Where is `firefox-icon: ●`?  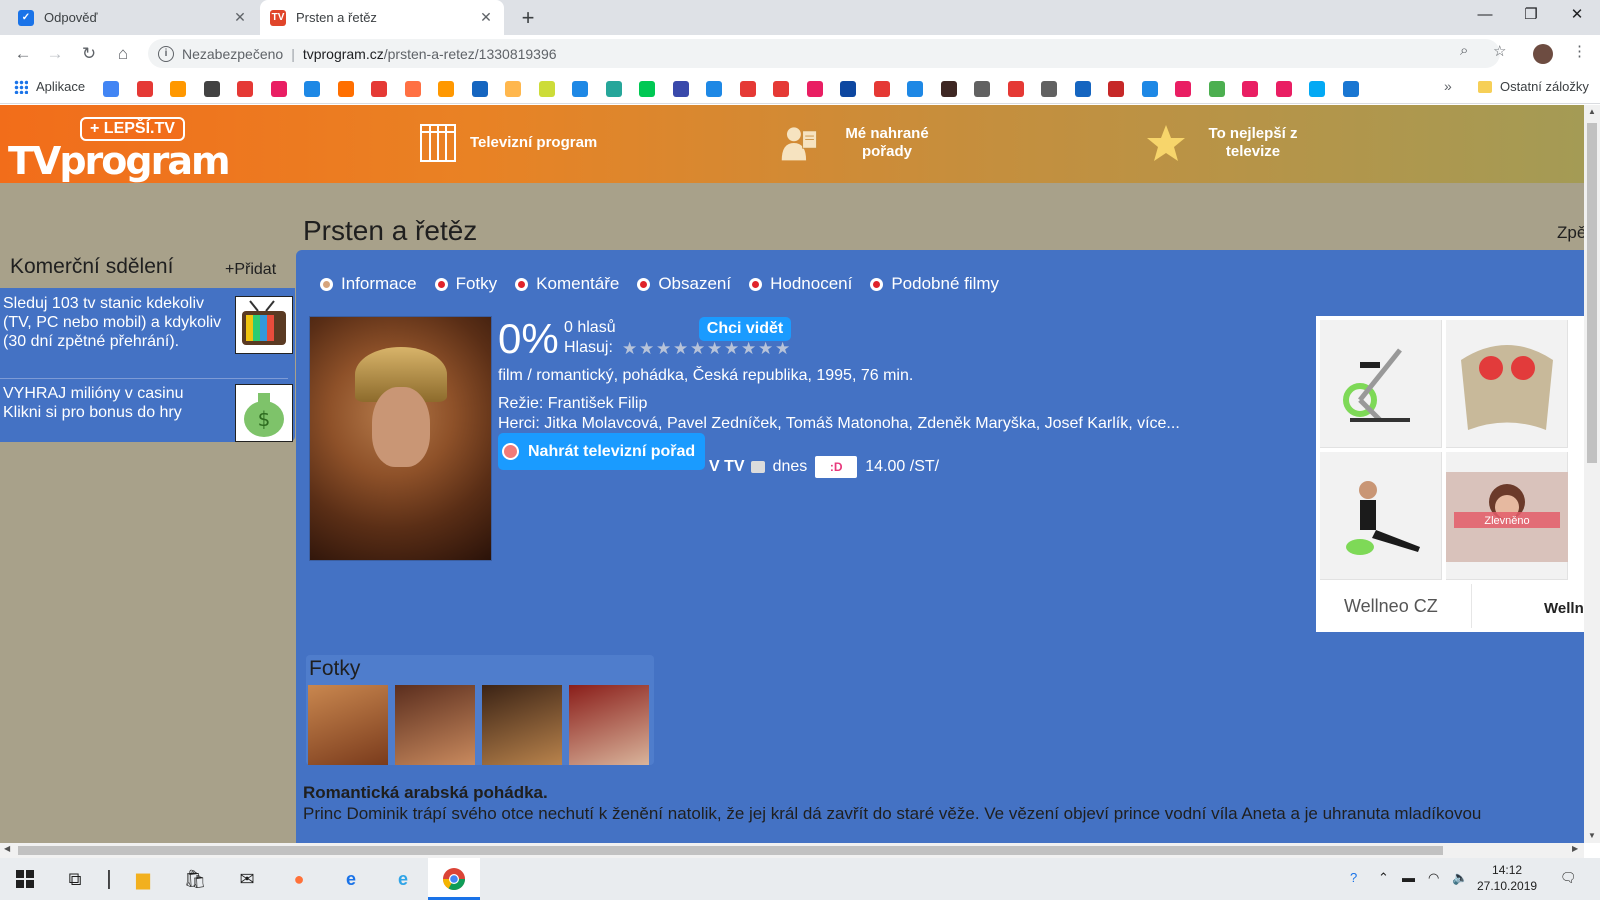
firefox-icon: ● is located at coordinates (299, 879).